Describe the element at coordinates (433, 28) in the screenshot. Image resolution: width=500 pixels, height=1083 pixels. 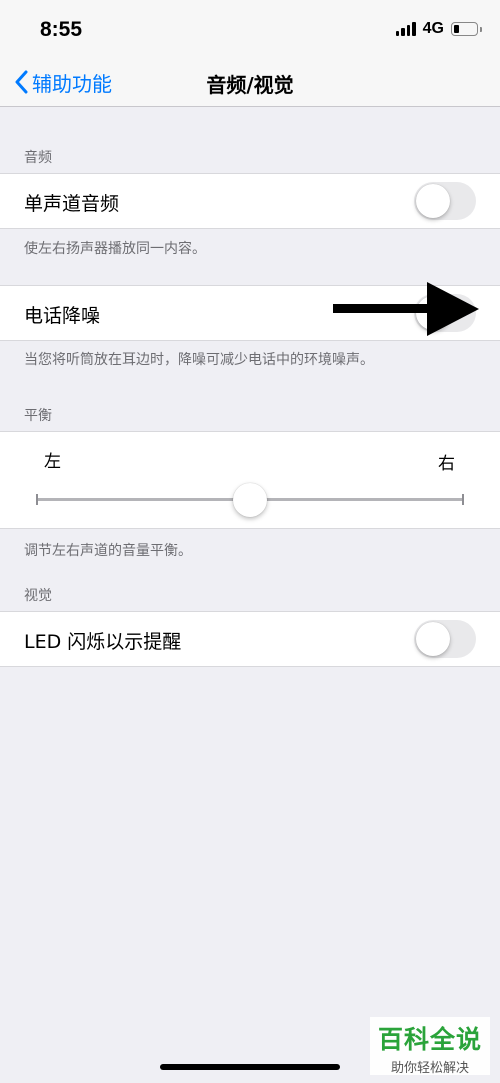
I see `network-type: 4G` at that location.